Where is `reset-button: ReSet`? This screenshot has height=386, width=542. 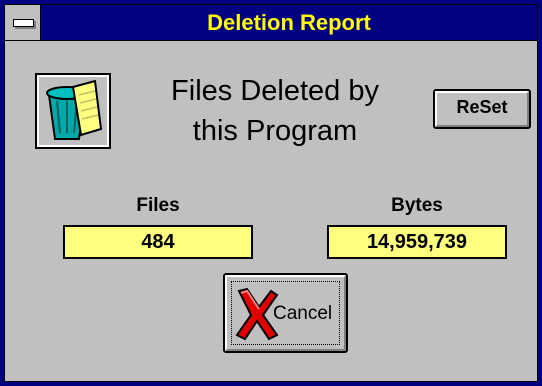 reset-button: ReSet is located at coordinates (482, 109).